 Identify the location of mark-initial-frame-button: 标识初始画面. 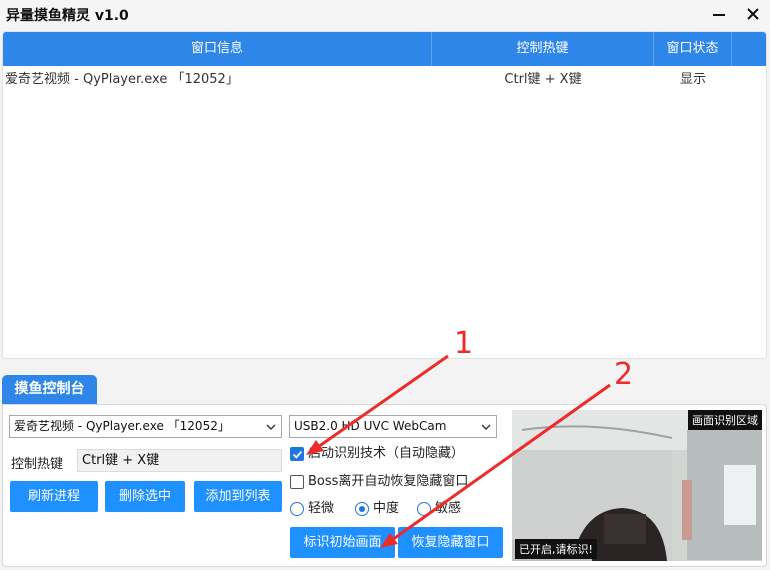
(342, 542).